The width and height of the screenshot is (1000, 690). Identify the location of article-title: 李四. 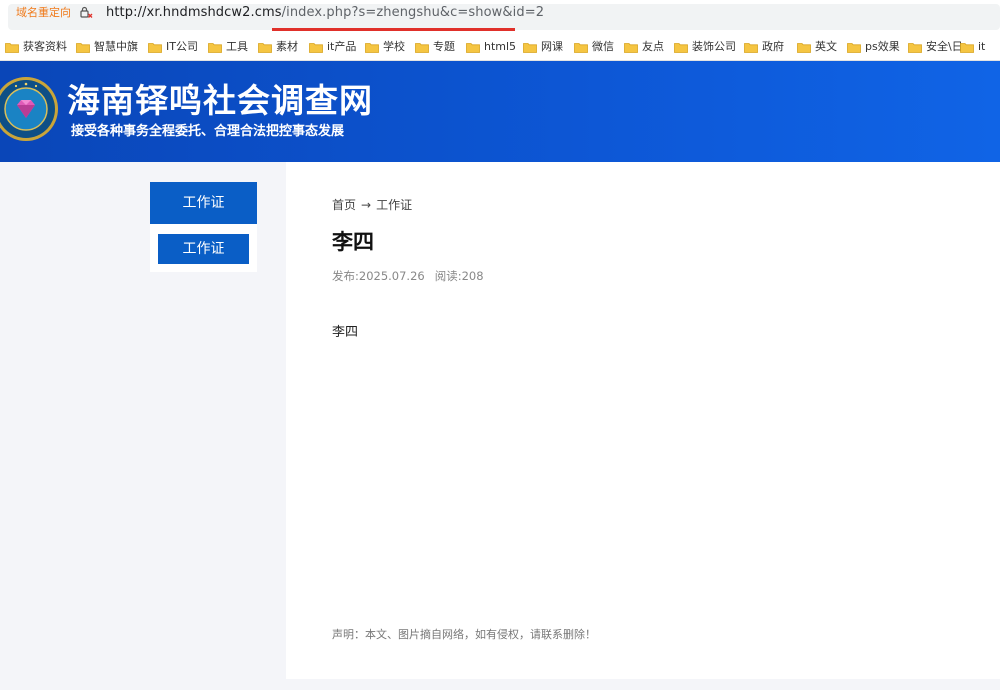
(353, 242).